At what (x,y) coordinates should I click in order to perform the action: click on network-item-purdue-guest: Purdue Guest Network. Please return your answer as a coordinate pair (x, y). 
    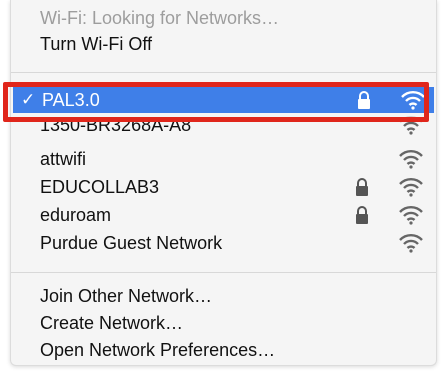
    Looking at the image, I should click on (223, 243).